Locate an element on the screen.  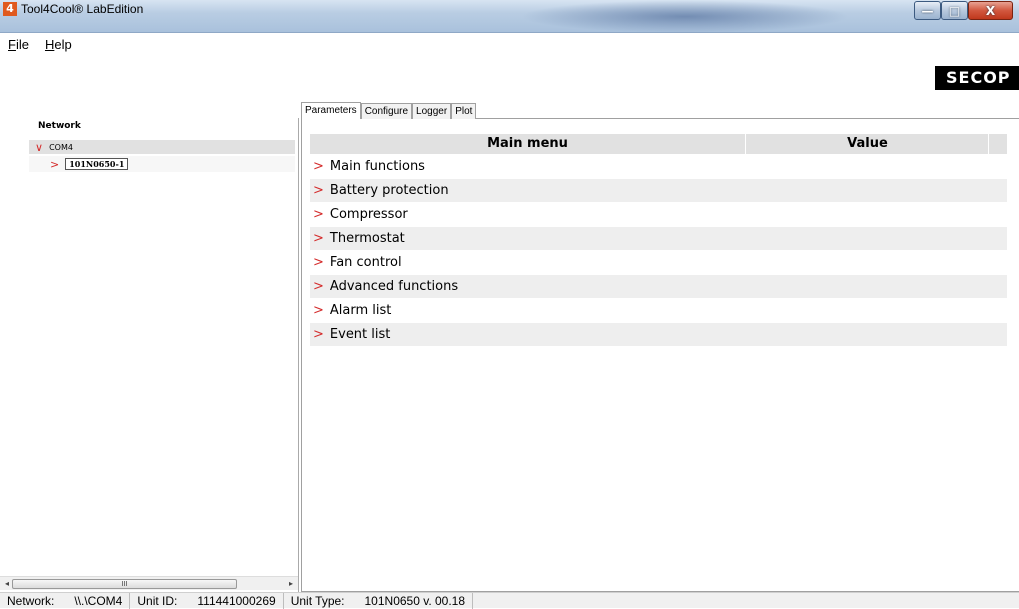
menu-file: File is located at coordinates (18, 44).